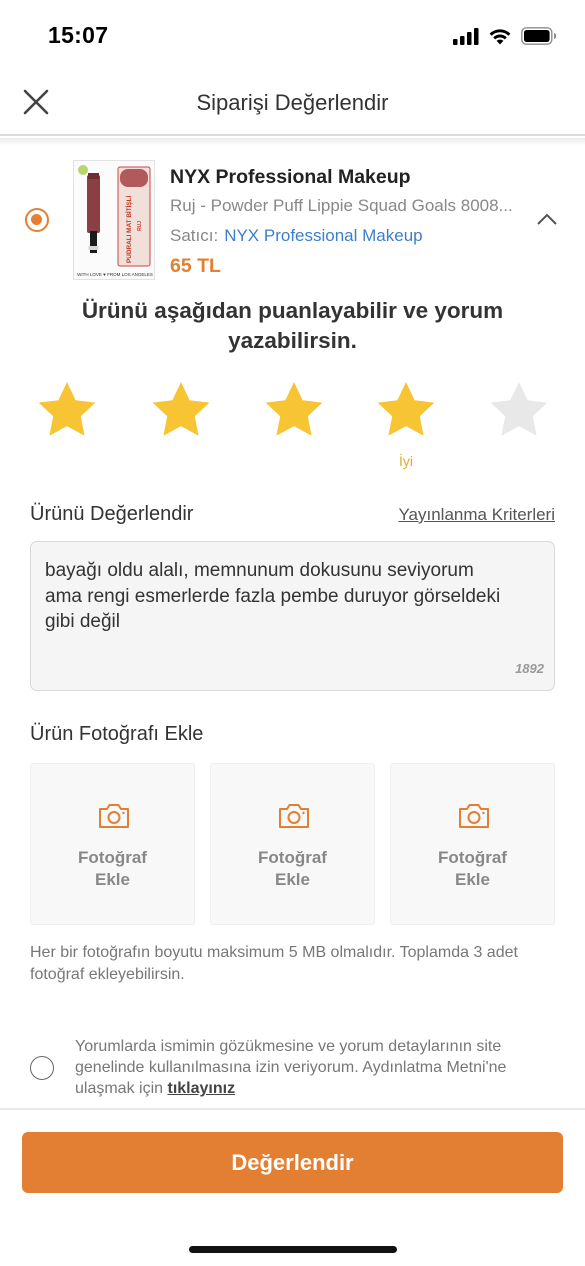  Describe the element at coordinates (78, 35) in the screenshot. I see `status-time: 15:07` at that location.